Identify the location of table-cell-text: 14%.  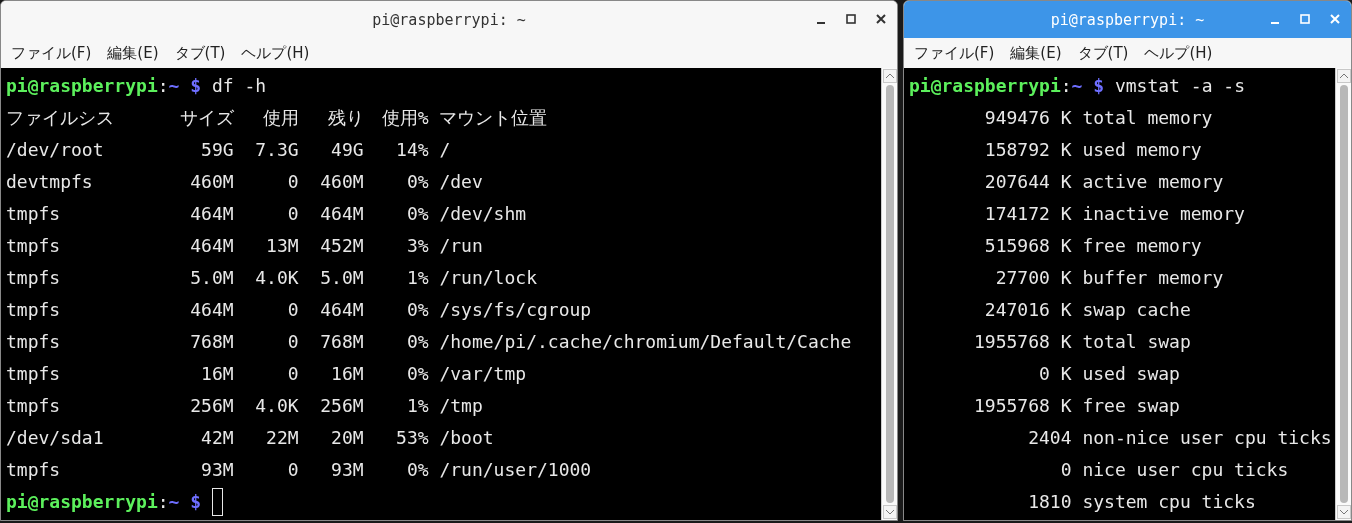
(412, 150).